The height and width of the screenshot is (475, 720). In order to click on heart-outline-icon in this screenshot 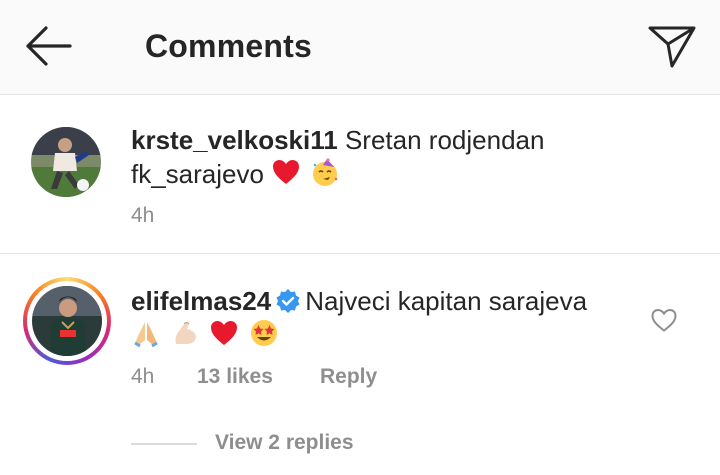, I will do `click(664, 320)`.